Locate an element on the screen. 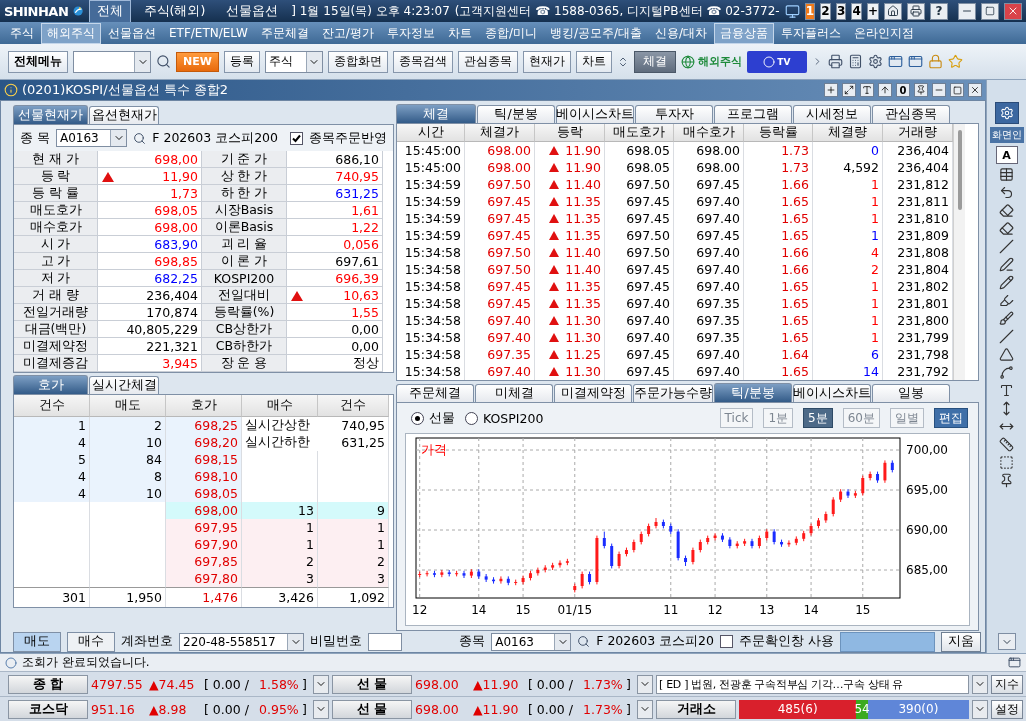  panel-tab: 시세정보 is located at coordinates (832, 114).